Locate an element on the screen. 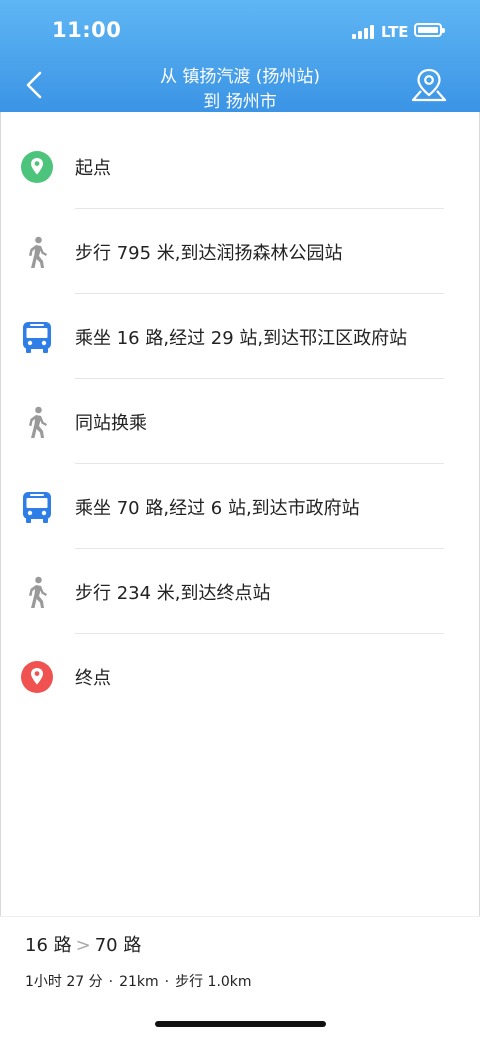 The height and width of the screenshot is (1040, 480). step-text: 乘坐 16 路,经过 29 站,到达邗江区政府站 is located at coordinates (241, 338).